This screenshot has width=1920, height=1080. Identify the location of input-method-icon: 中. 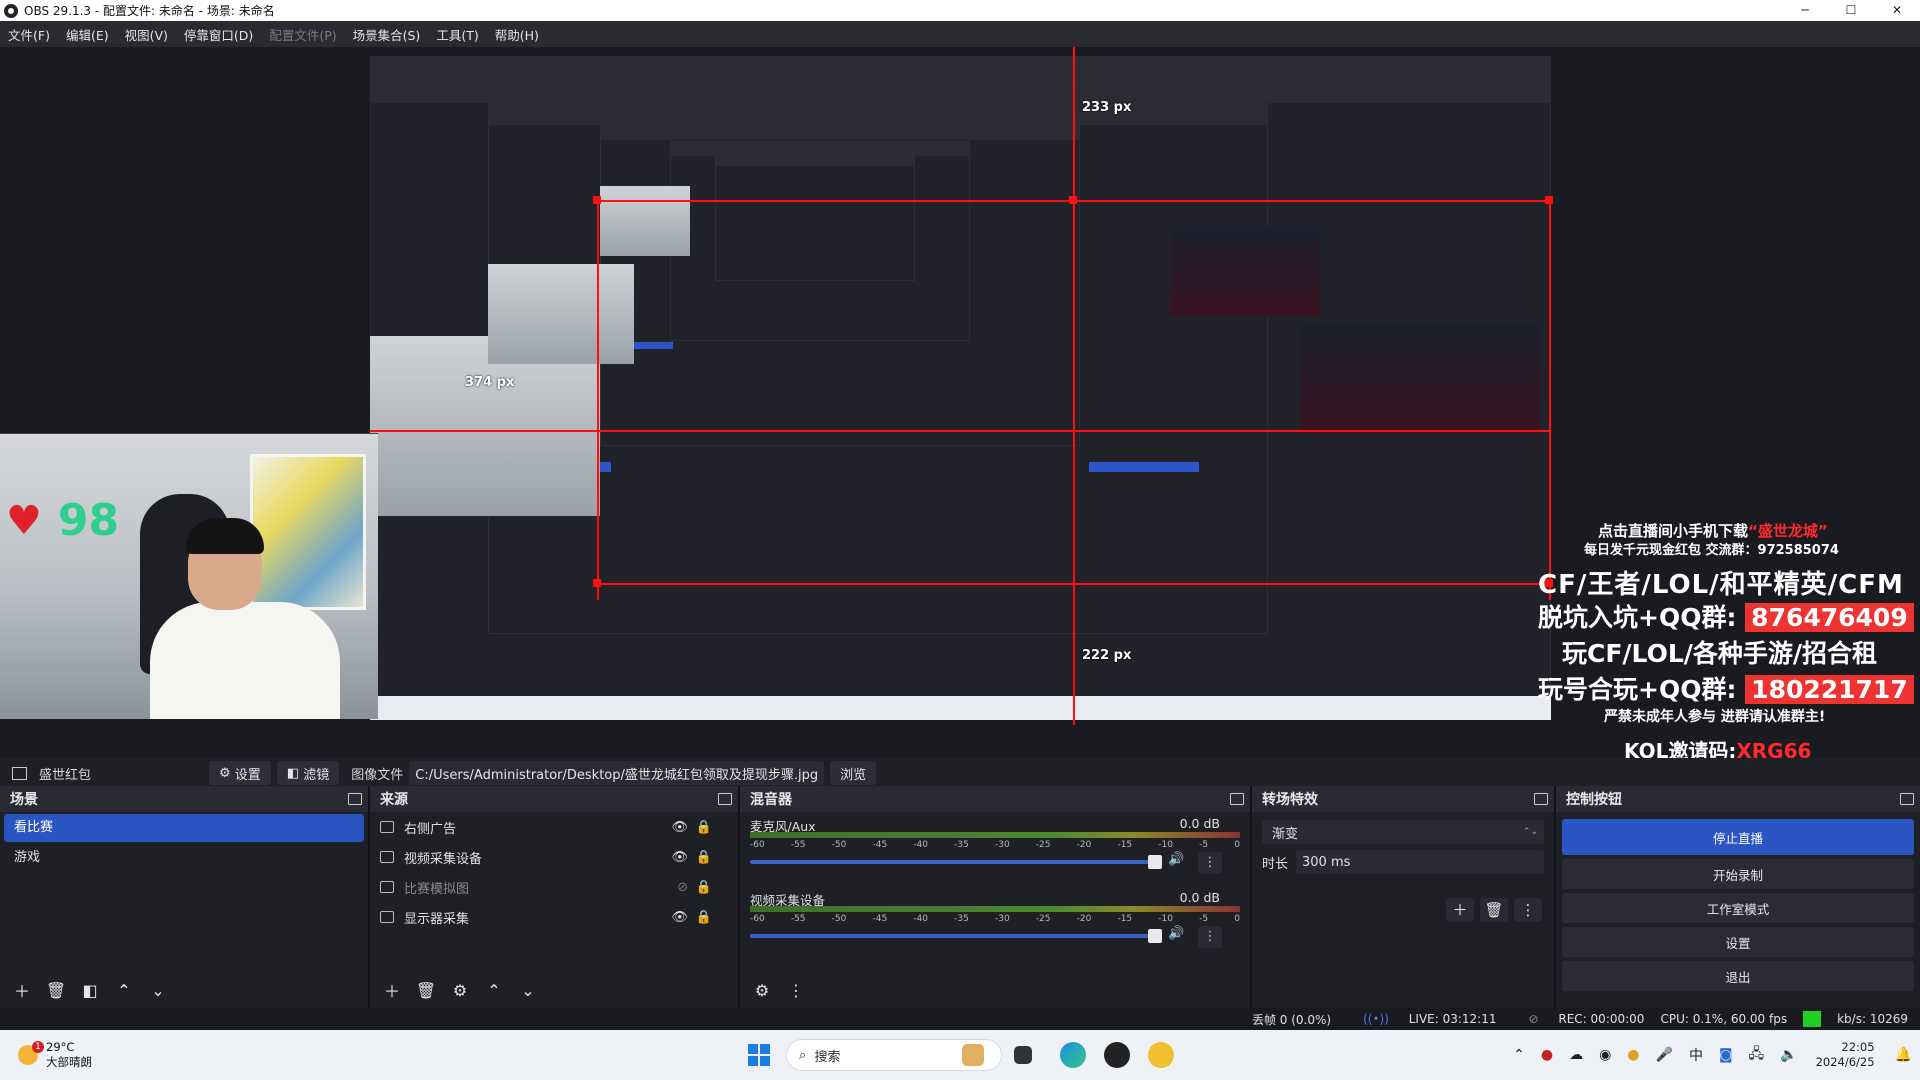
(1696, 1055).